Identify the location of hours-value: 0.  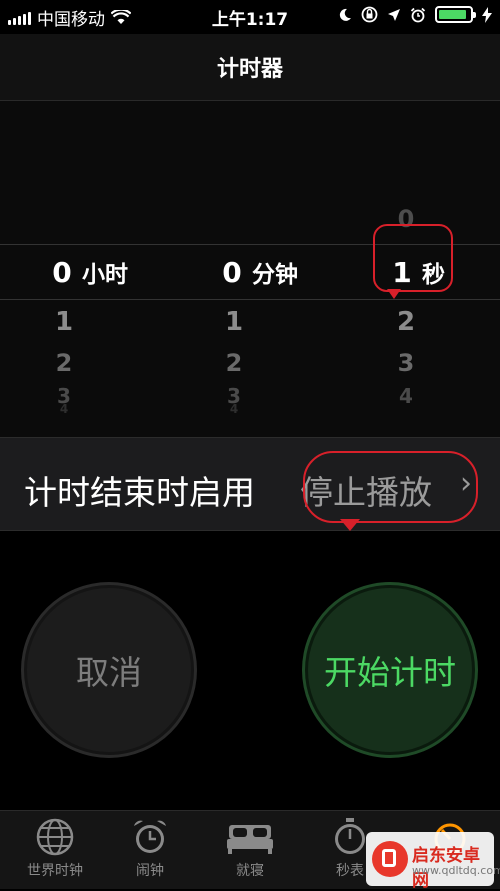
(62, 272).